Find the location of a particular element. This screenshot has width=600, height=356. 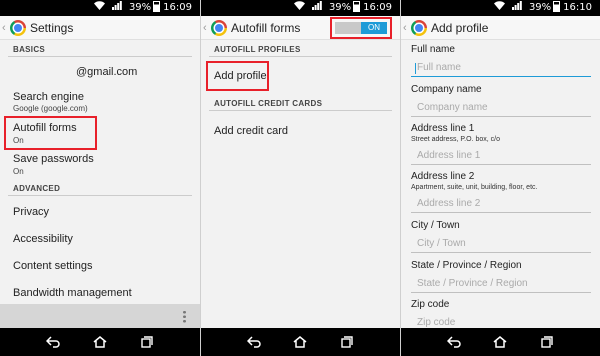

autofill-toggle: ON is located at coordinates (361, 28).